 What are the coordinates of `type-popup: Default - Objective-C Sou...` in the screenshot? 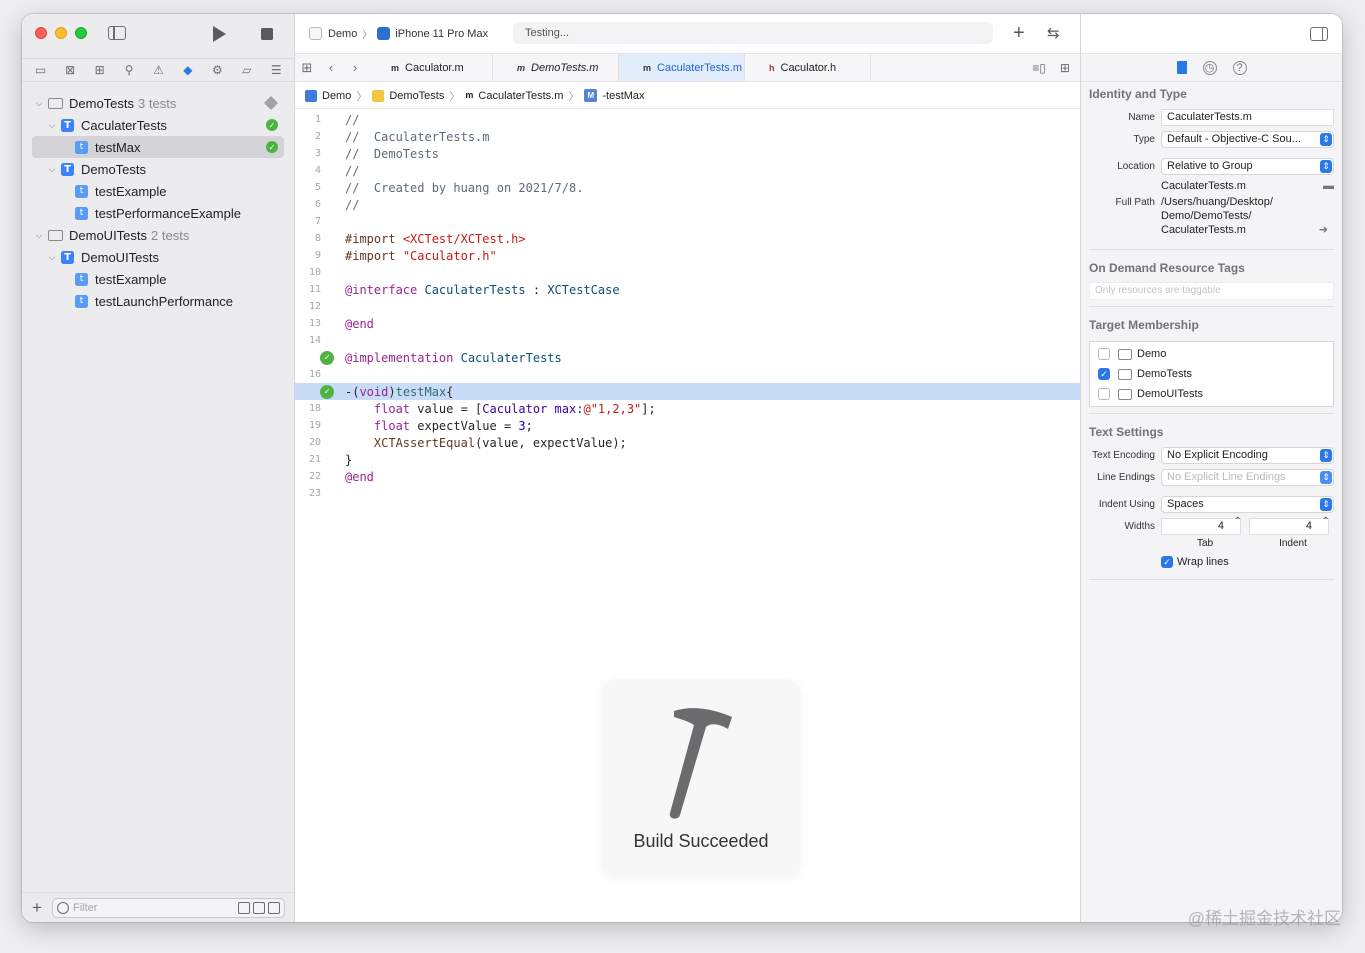 It's located at (1247, 139).